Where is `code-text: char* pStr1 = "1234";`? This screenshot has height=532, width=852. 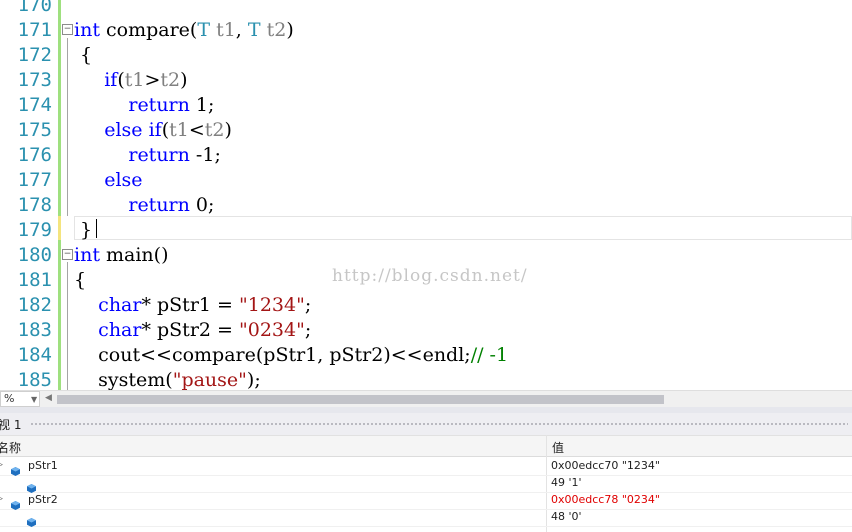
code-text: char* pStr1 = "1234"; is located at coordinates (192, 305).